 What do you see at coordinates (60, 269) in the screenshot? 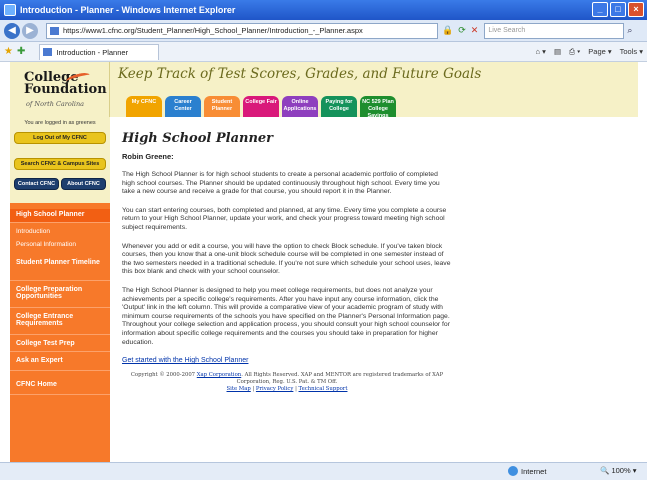
I see `sidebar-link-3: Student Planner Timeline` at bounding box center [60, 269].